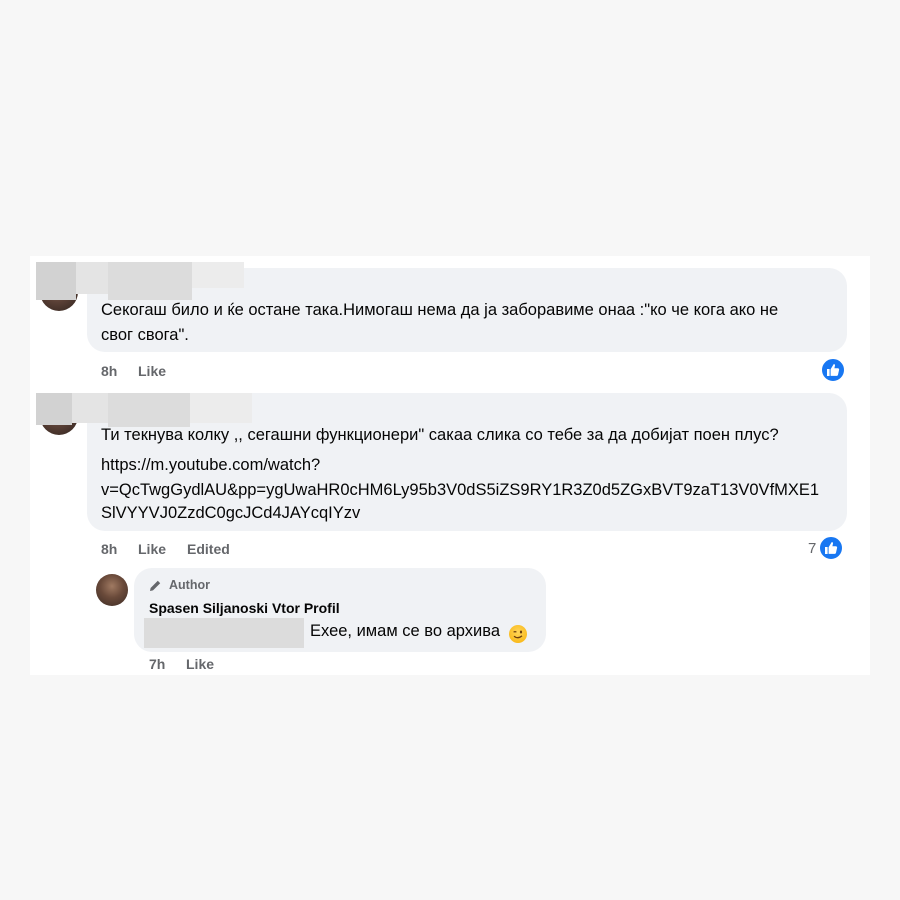 The height and width of the screenshot is (900, 900). Describe the element at coordinates (244, 608) in the screenshot. I see `reply-author-name: Spasen Siljanoski Vtor Profil` at that location.